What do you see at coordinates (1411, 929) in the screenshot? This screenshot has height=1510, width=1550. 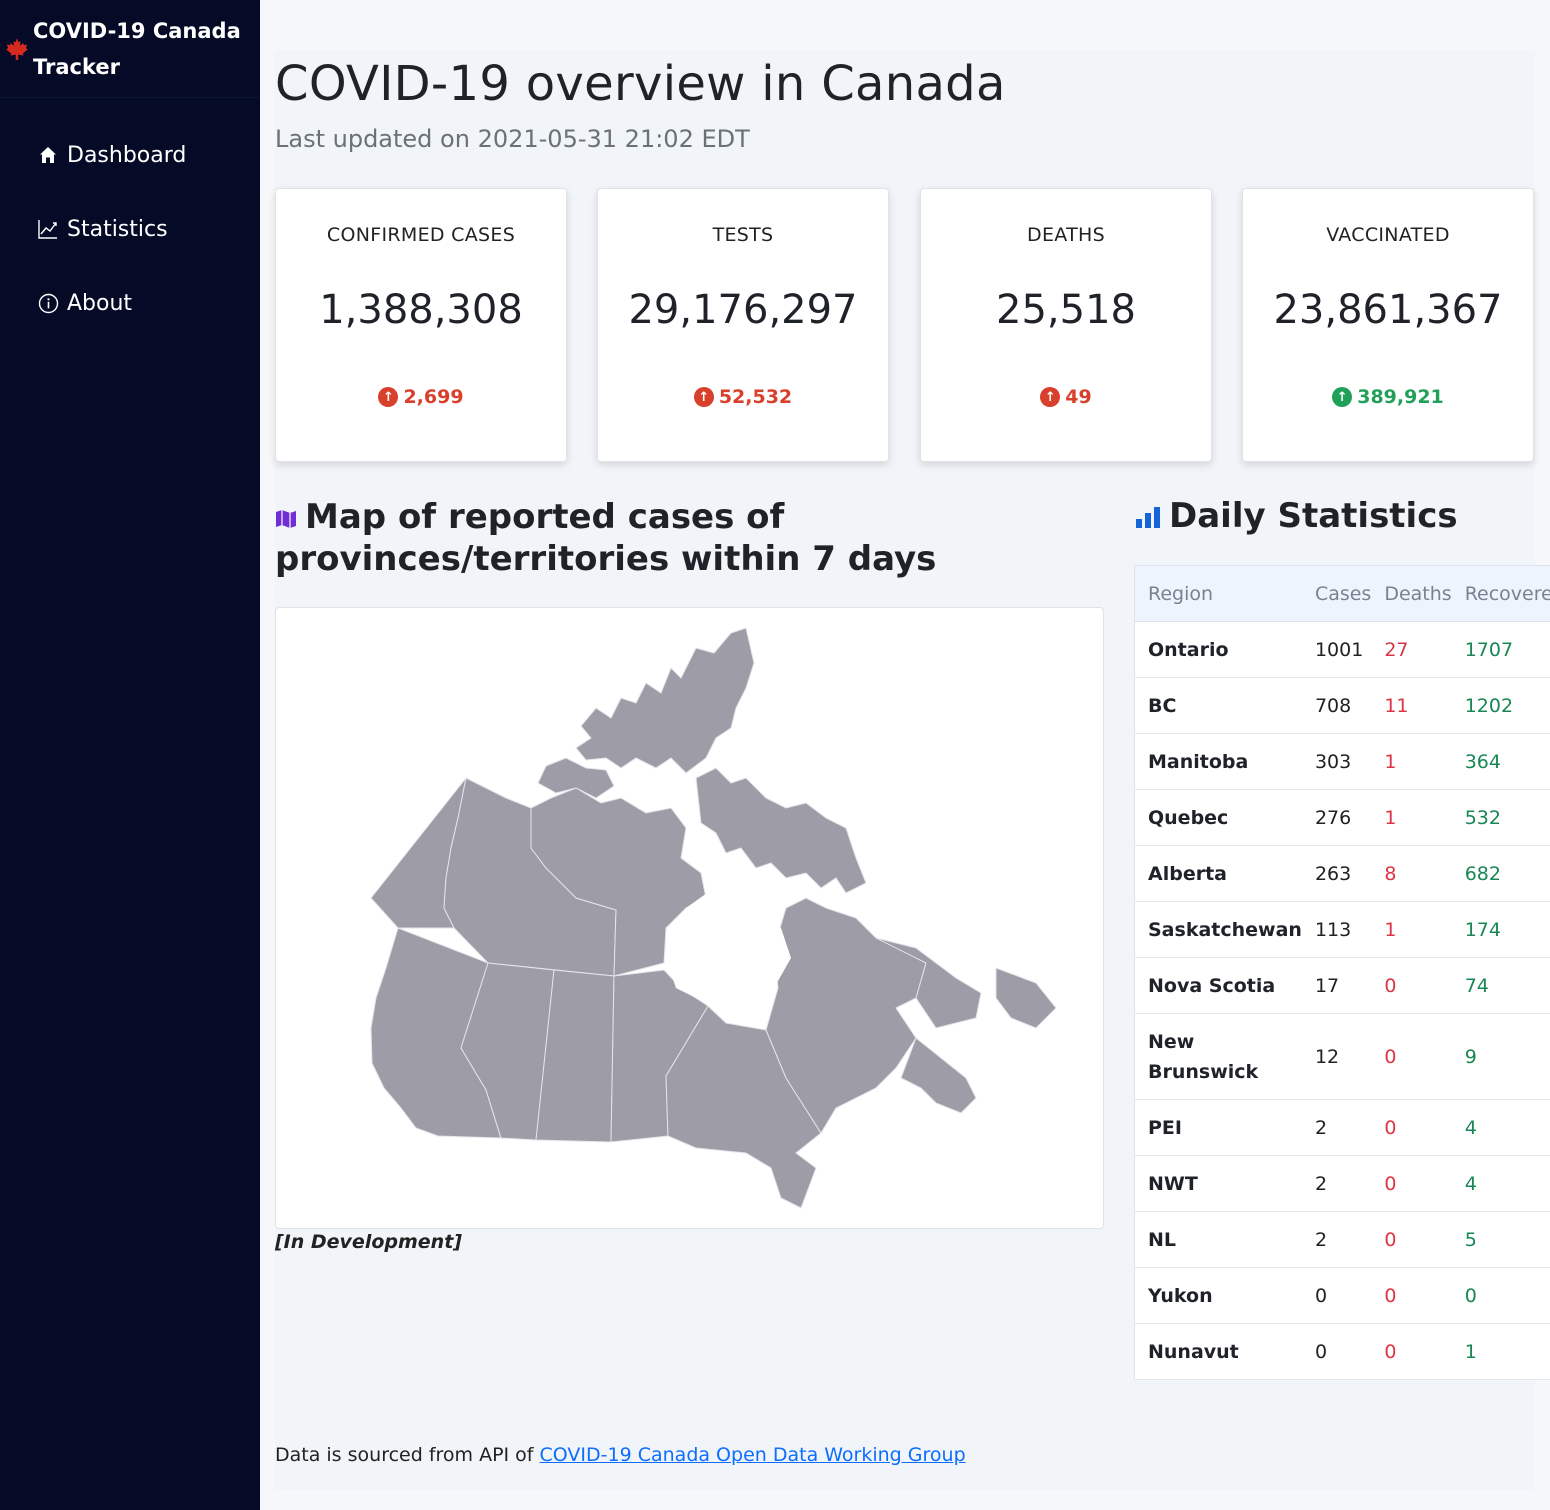 I see `cell-deaths: 1` at bounding box center [1411, 929].